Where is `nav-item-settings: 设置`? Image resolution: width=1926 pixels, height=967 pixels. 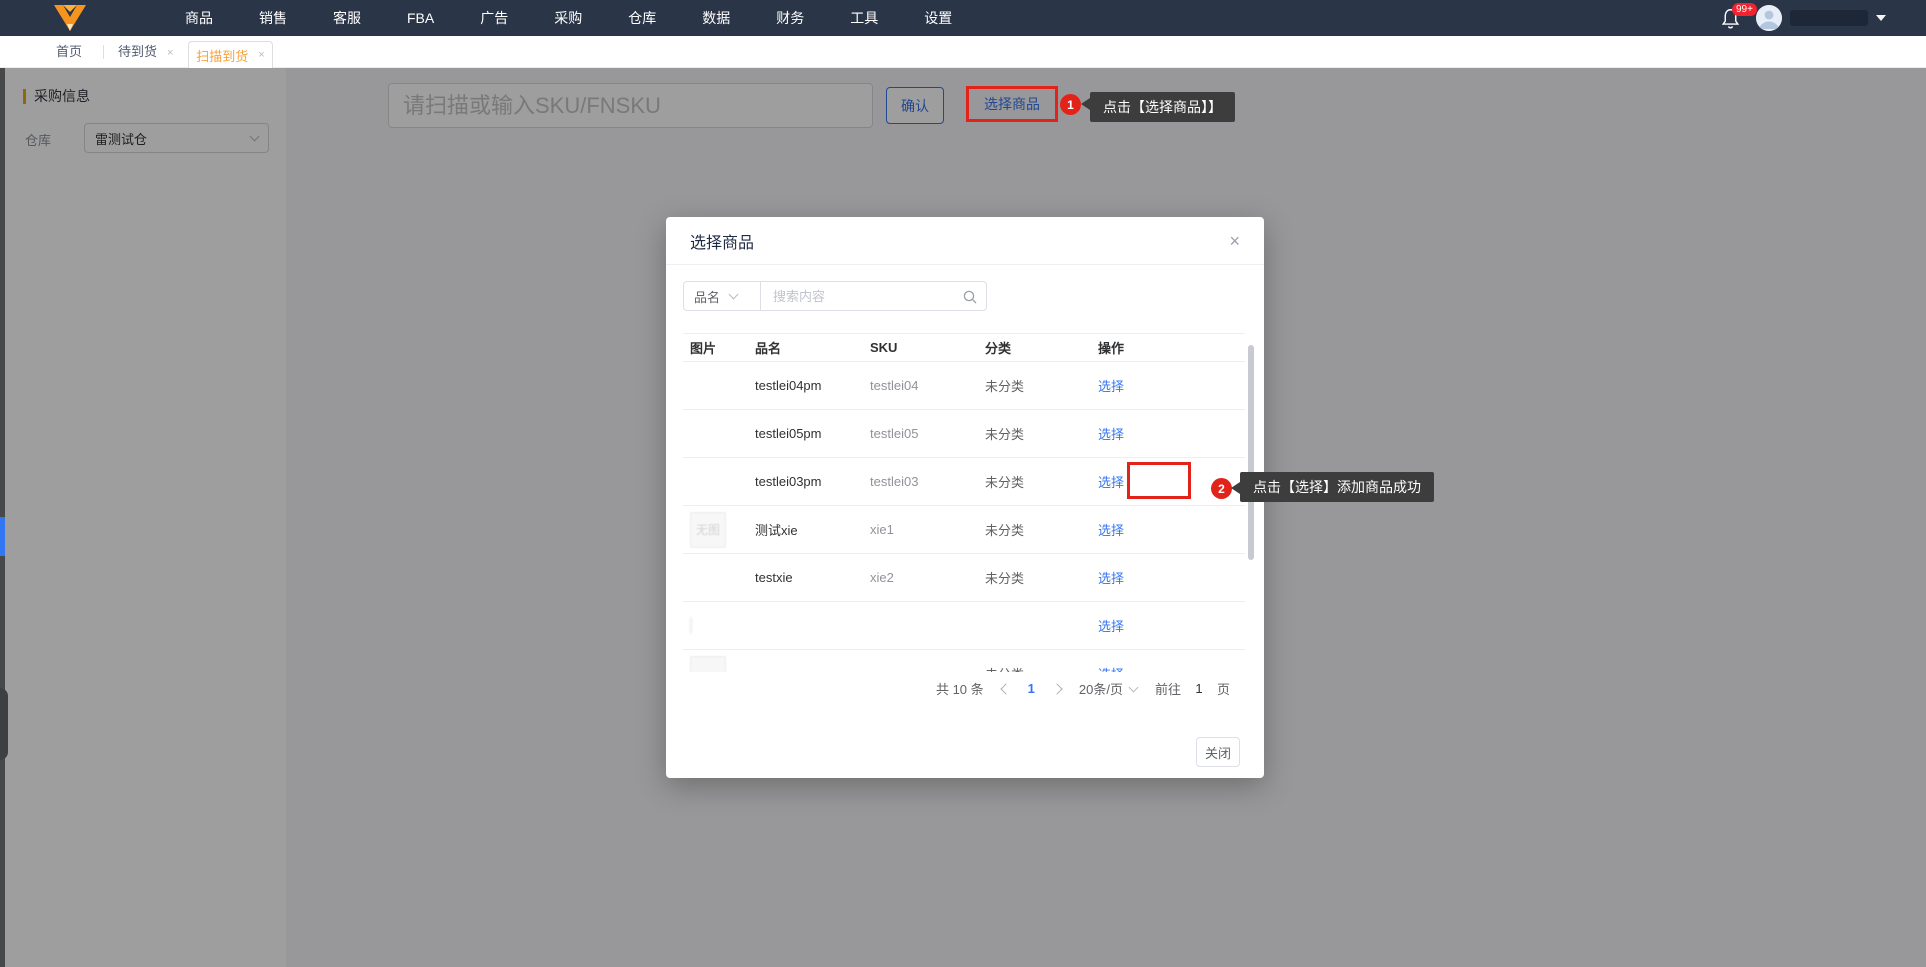 nav-item-settings: 设置 is located at coordinates (938, 18).